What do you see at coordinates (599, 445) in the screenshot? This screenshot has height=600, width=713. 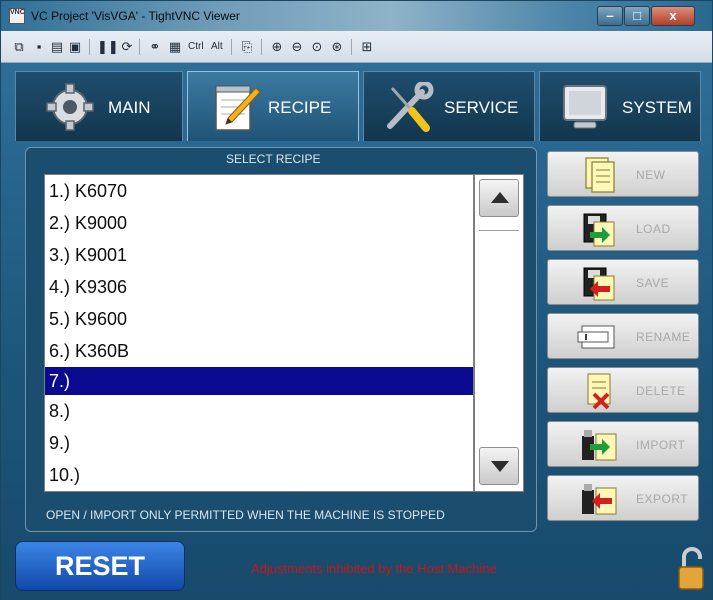 I see `import-usb-icon` at bounding box center [599, 445].